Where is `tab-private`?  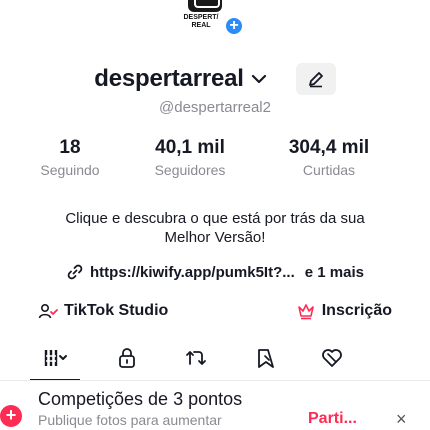 tab-private is located at coordinates (127, 358).